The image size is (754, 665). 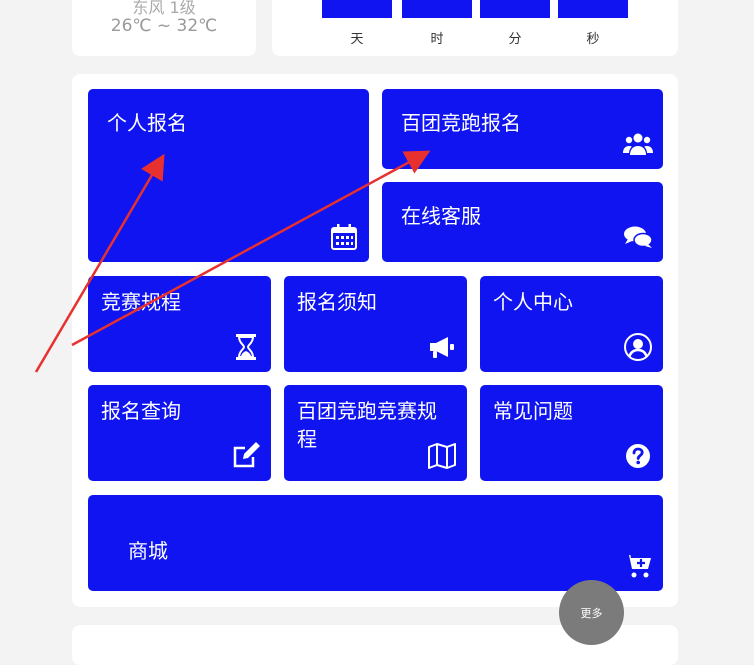 What do you see at coordinates (442, 347) in the screenshot?
I see `megaphone-icon` at bounding box center [442, 347].